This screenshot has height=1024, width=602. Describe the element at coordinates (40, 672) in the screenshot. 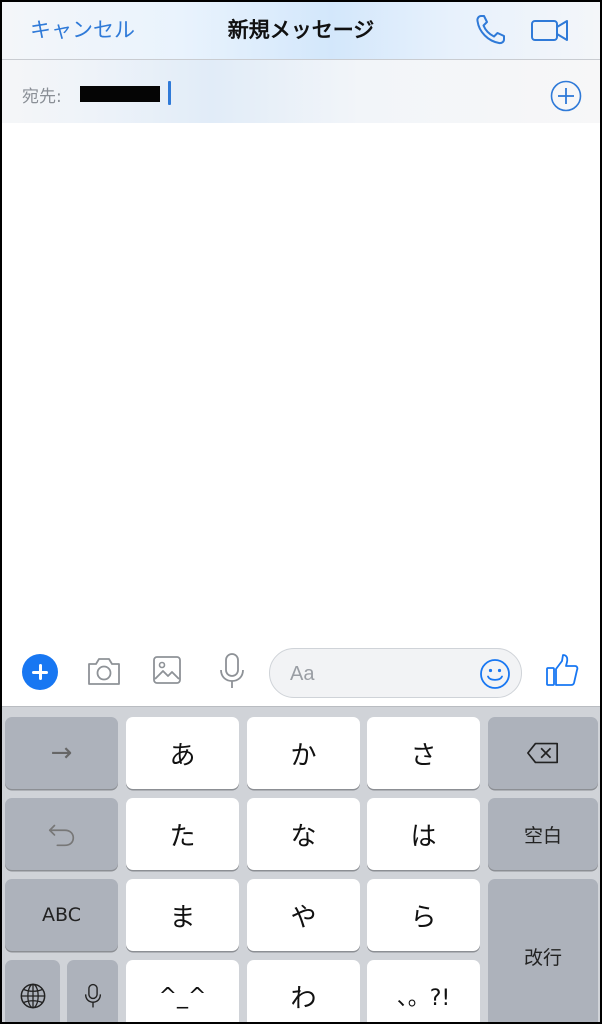

I see `plus-icon` at that location.